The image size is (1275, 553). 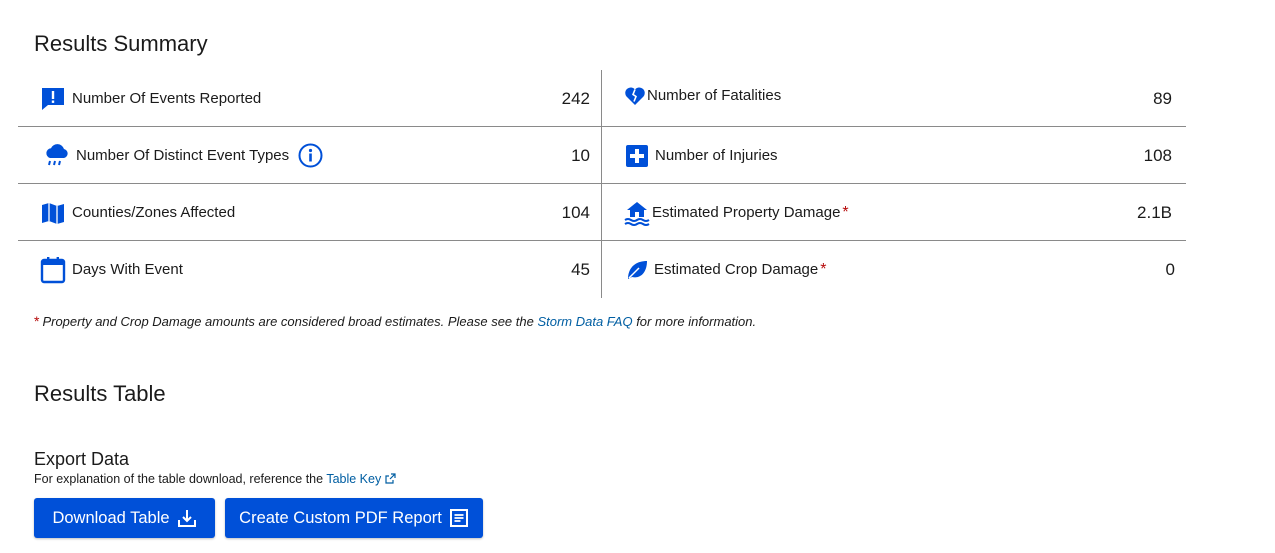 What do you see at coordinates (580, 155) in the screenshot?
I see `stat-value: 10` at bounding box center [580, 155].